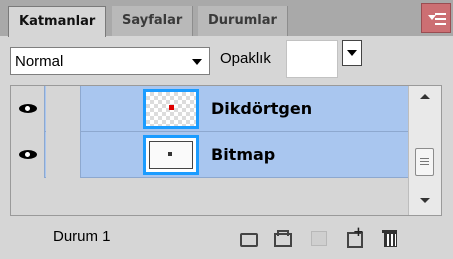 Image resolution: width=453 pixels, height=259 pixels. I want to click on opacity-input, so click(312, 59).